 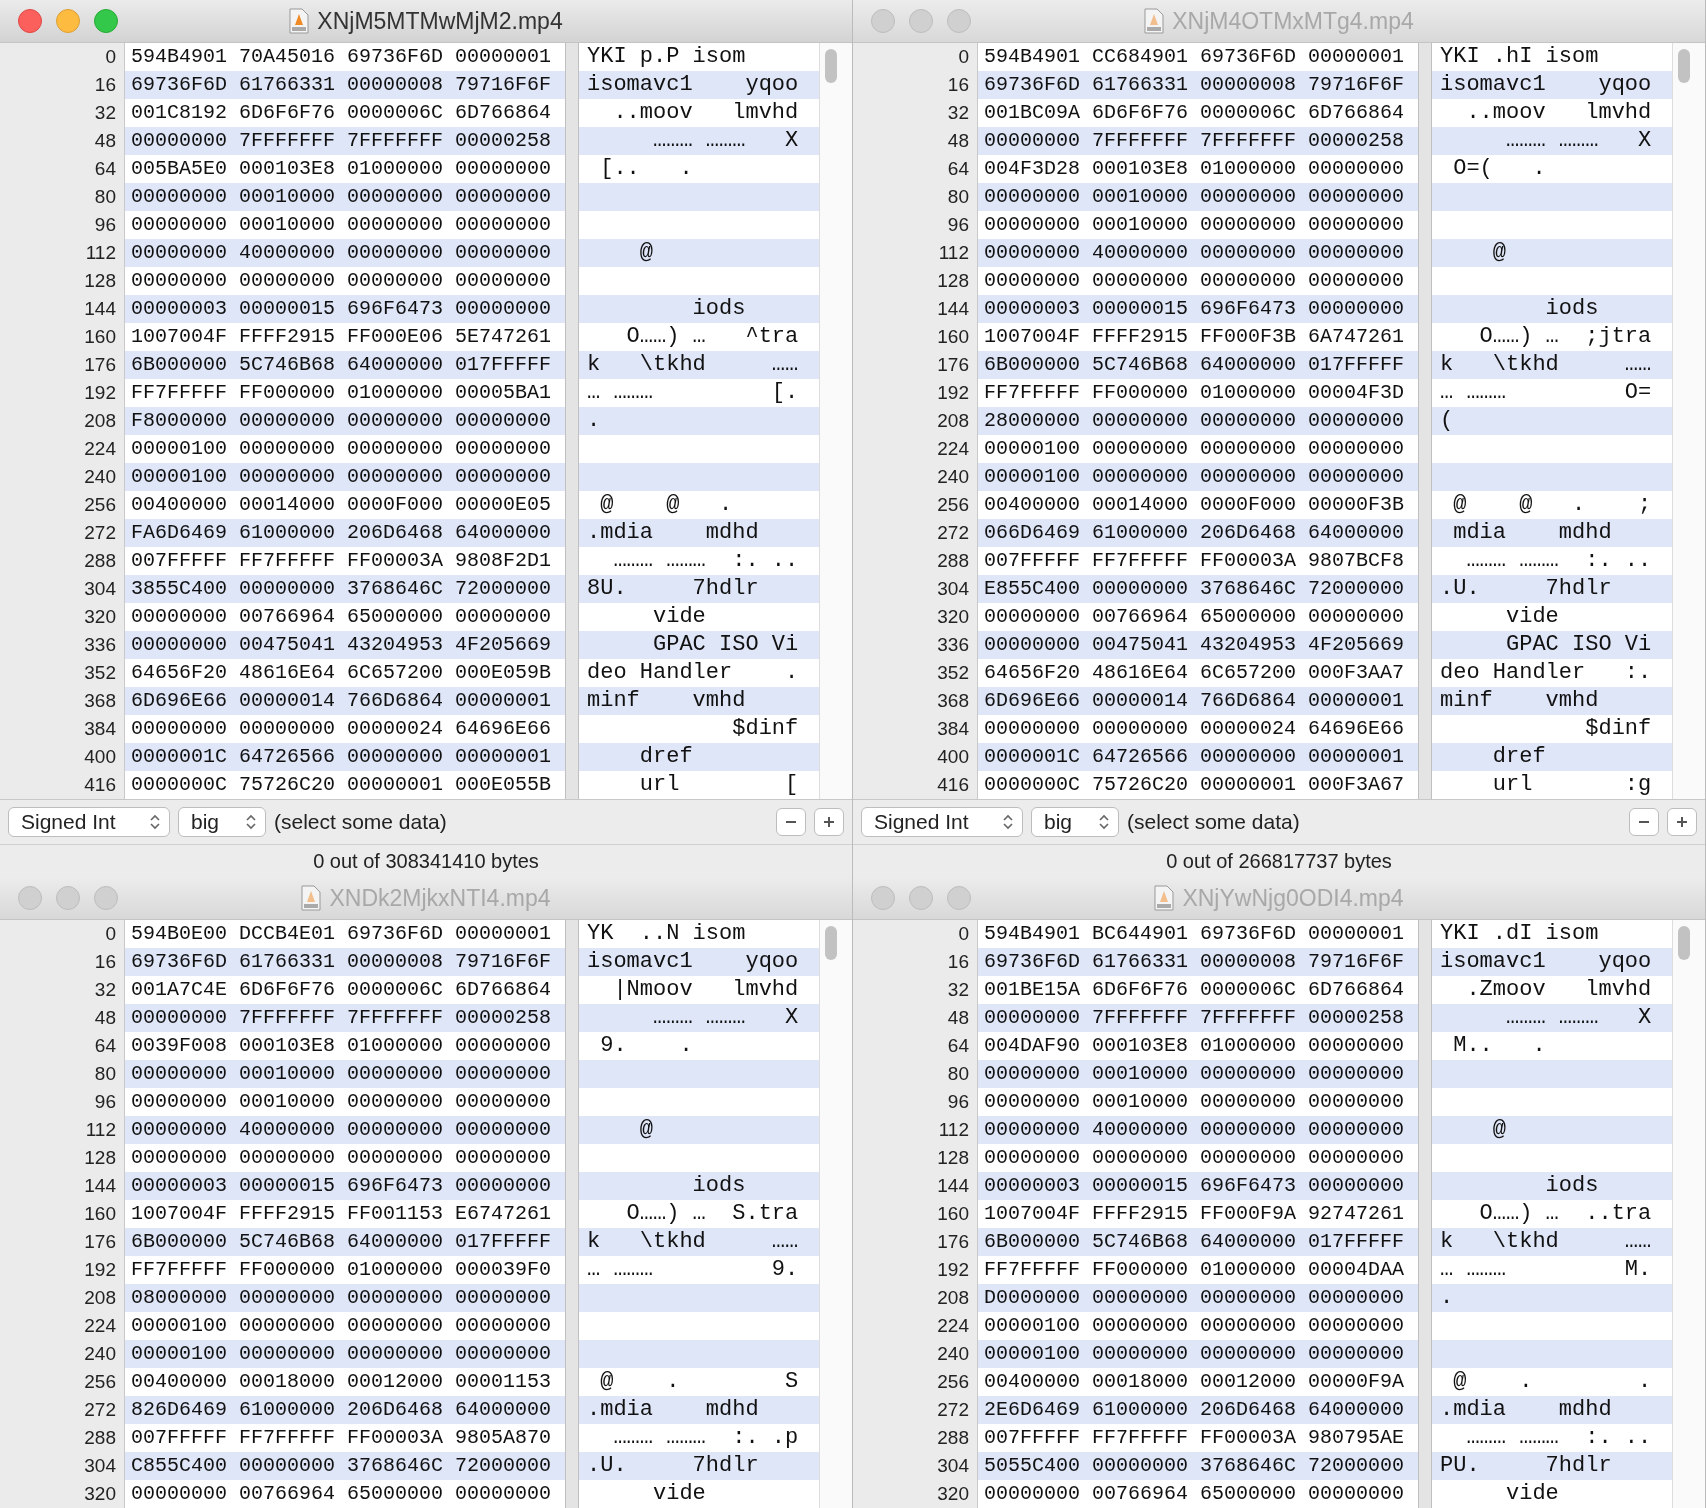 I want to click on ascii-text: deo Handler :., so click(x=1546, y=673).